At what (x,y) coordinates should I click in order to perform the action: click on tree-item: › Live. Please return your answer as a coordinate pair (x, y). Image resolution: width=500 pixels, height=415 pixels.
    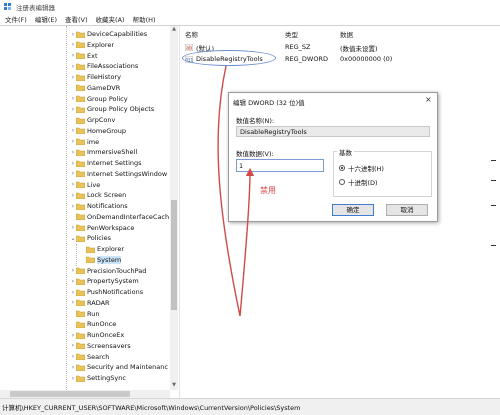
    Looking at the image, I should click on (85, 185).